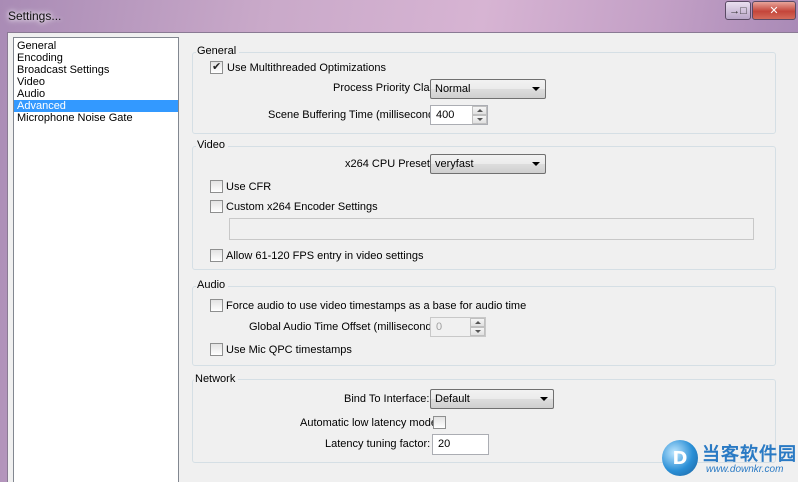 The height and width of the screenshot is (482, 798). I want to click on custom-encoder-input, so click(491, 229).